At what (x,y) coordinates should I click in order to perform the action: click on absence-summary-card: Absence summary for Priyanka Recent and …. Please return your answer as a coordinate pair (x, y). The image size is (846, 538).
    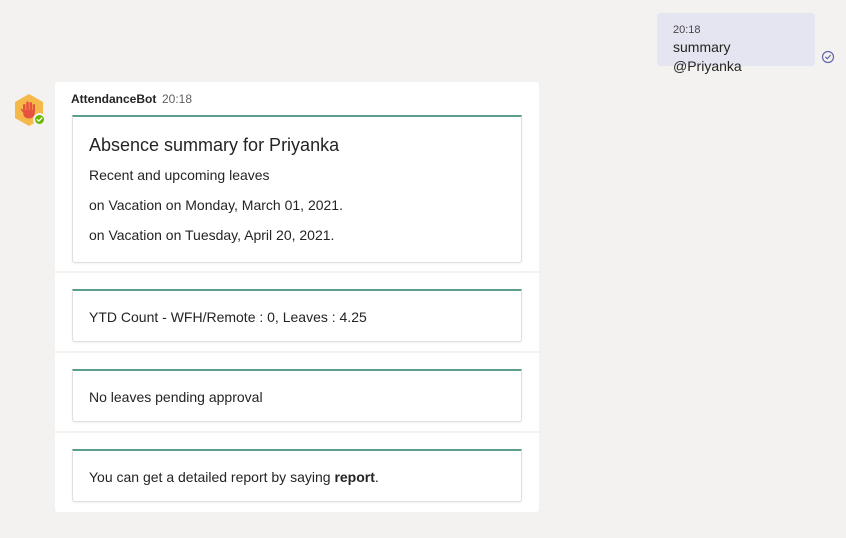
    Looking at the image, I should click on (297, 189).